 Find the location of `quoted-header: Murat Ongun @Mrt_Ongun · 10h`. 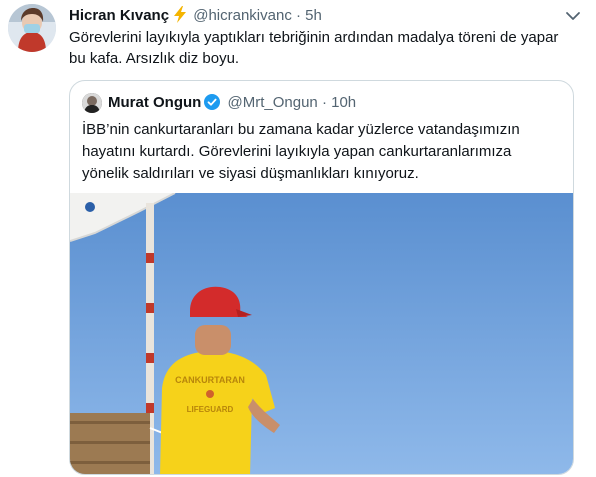

quoted-header: Murat Ongun @Mrt_Ongun · 10h is located at coordinates (232, 104).